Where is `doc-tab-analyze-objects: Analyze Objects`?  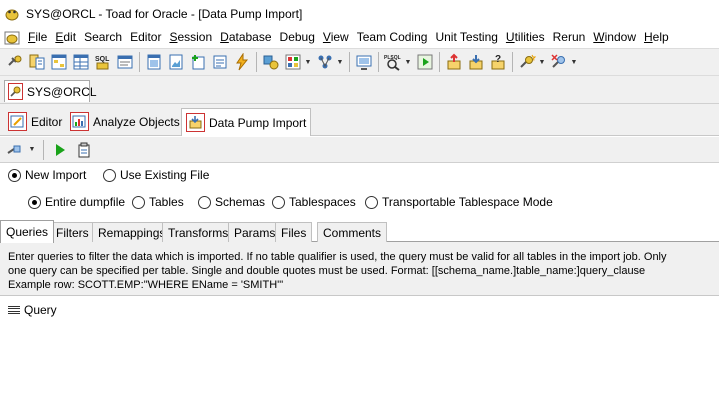
doc-tab-analyze-objects: Analyze Objects is located at coordinates (125, 121).